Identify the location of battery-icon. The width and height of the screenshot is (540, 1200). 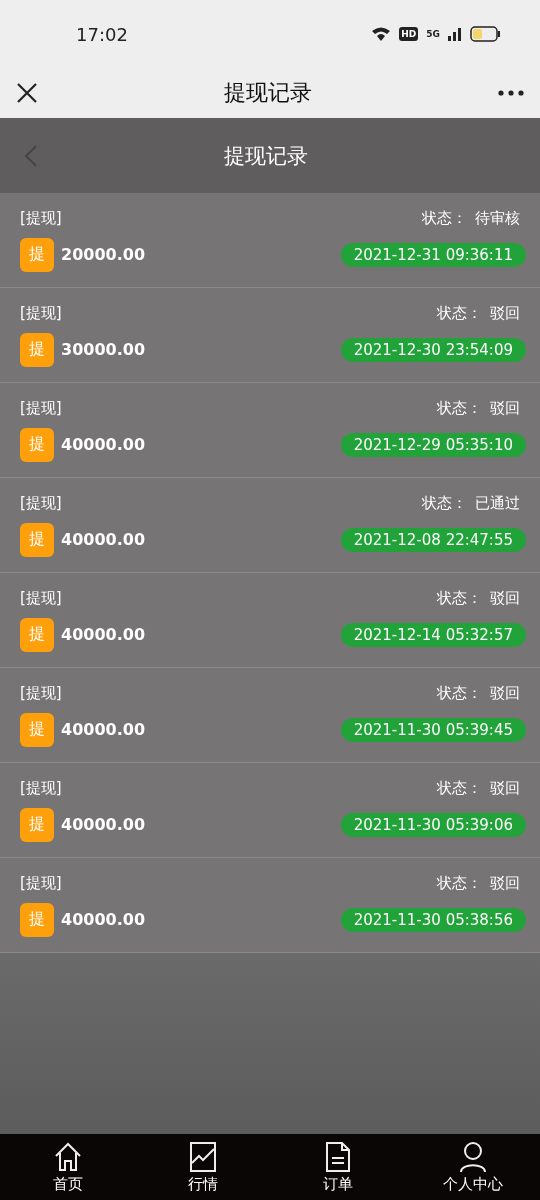
(485, 34).